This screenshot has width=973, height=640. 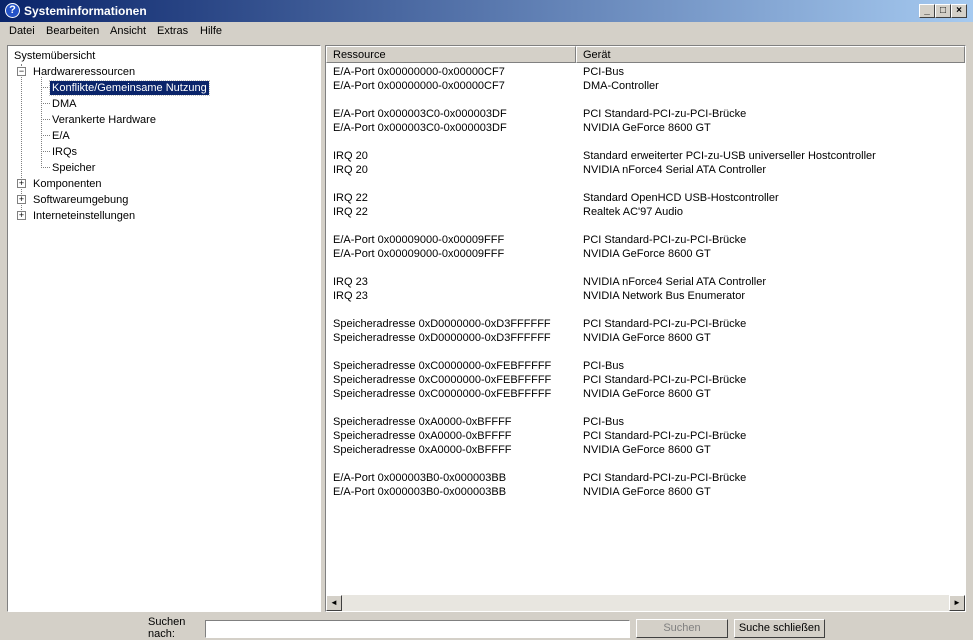 What do you see at coordinates (128, 31) in the screenshot?
I see `menu-ansicht: Ansicht` at bounding box center [128, 31].